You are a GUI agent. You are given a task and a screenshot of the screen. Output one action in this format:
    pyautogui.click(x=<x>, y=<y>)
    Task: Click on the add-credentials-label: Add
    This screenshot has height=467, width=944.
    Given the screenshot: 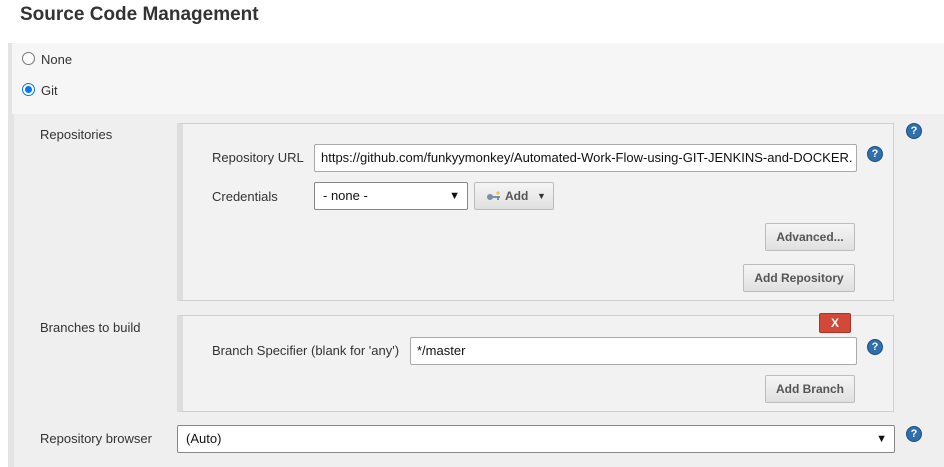 What is the action you would take?
    pyautogui.click(x=517, y=196)
    